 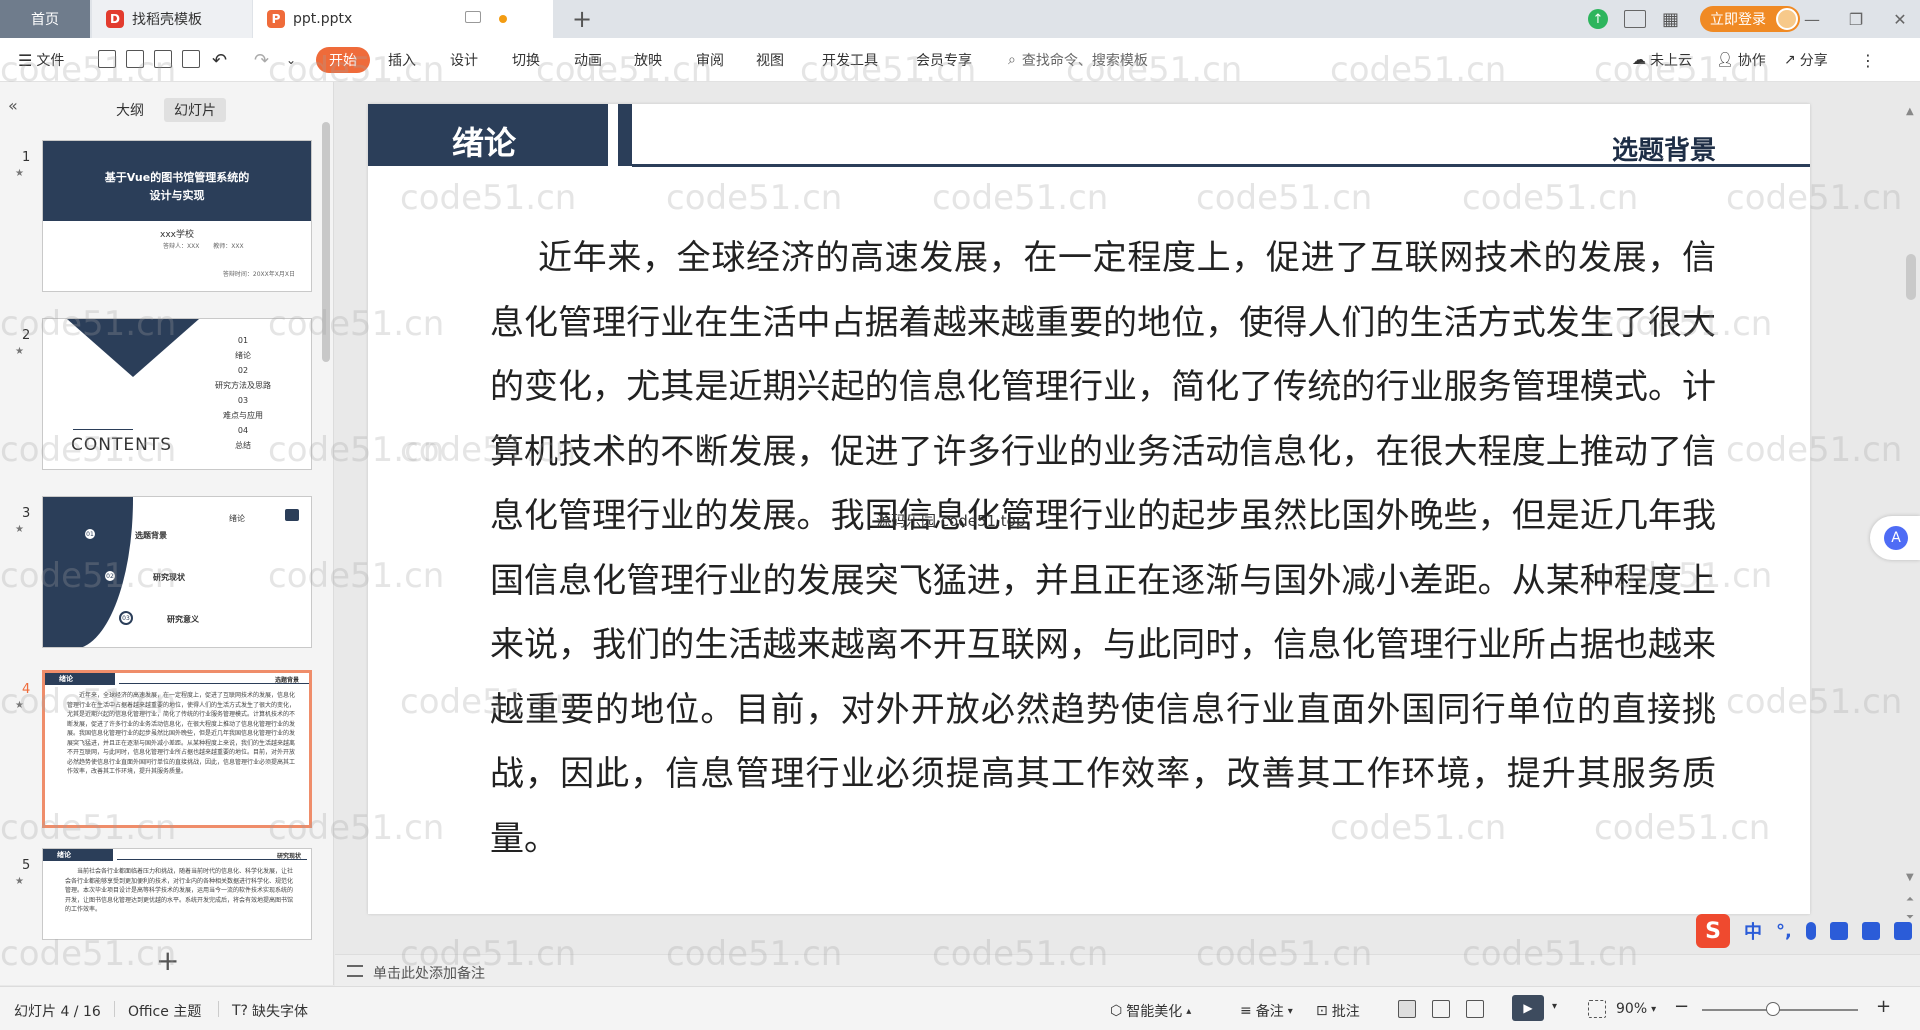 I want to click on tab-member-label: 会员专享, so click(x=944, y=61).